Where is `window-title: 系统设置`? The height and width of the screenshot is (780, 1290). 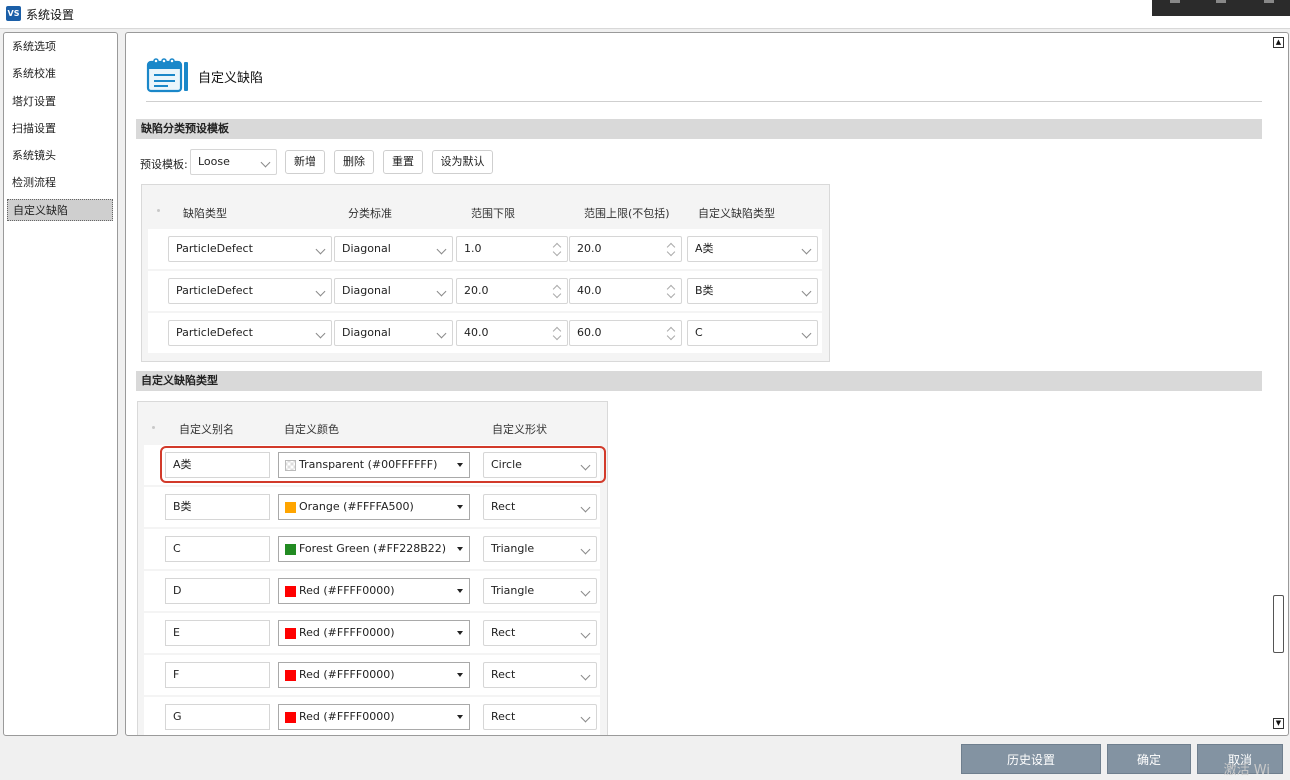 window-title: 系统设置 is located at coordinates (50, 15).